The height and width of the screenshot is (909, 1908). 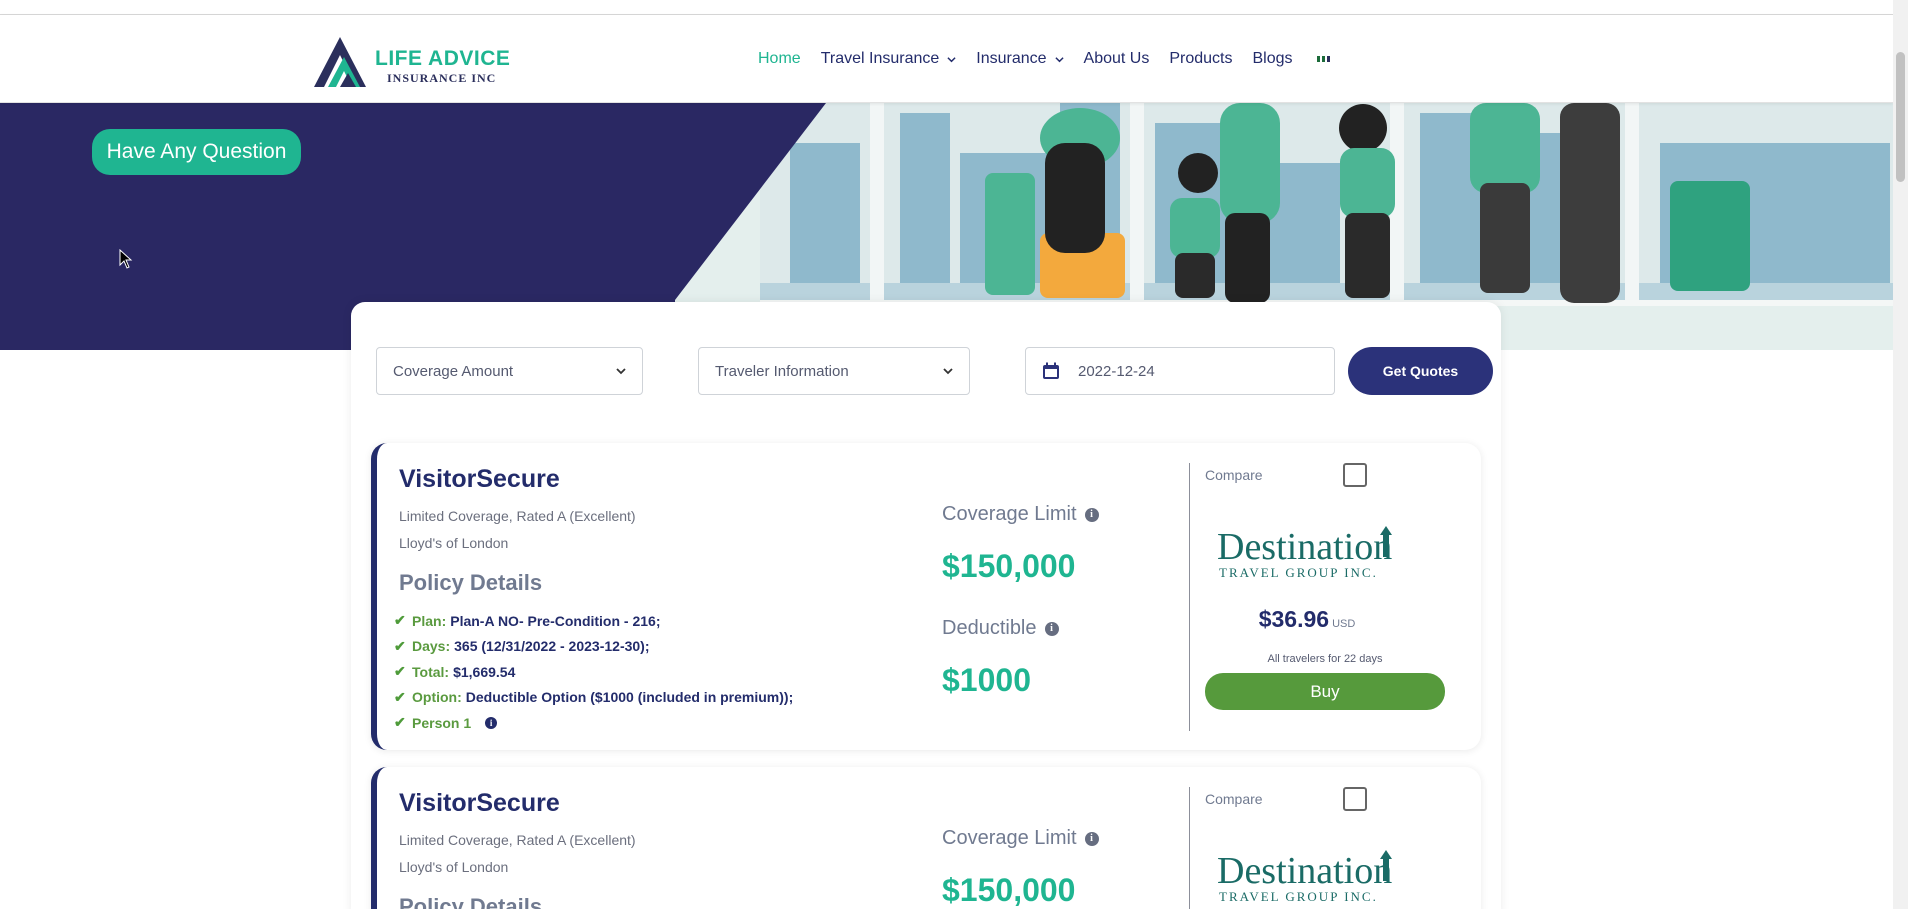 What do you see at coordinates (880, 58) in the screenshot?
I see `nav-label: Travel Insurance` at bounding box center [880, 58].